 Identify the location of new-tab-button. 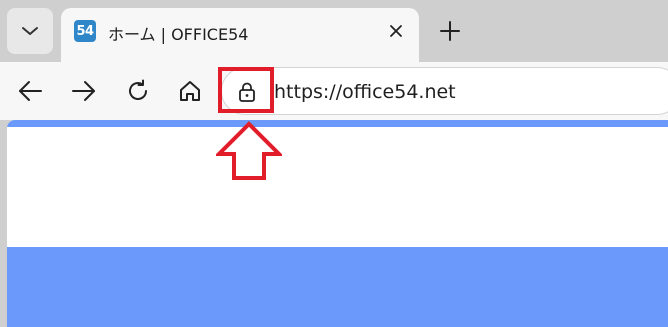
(450, 31).